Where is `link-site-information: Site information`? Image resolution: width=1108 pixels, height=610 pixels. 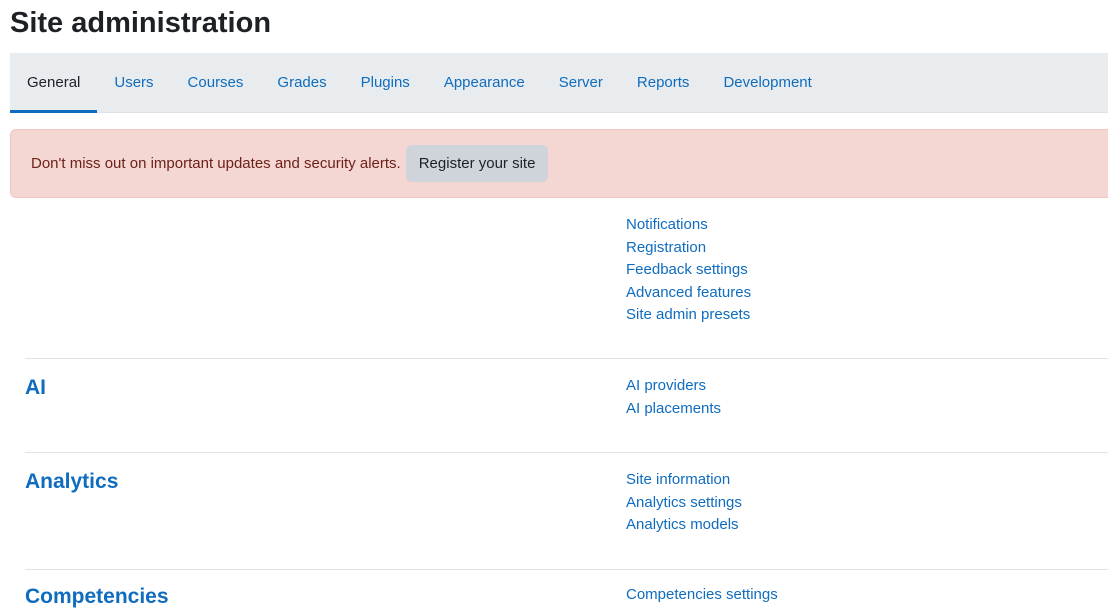
link-site-information: Site information is located at coordinates (684, 480).